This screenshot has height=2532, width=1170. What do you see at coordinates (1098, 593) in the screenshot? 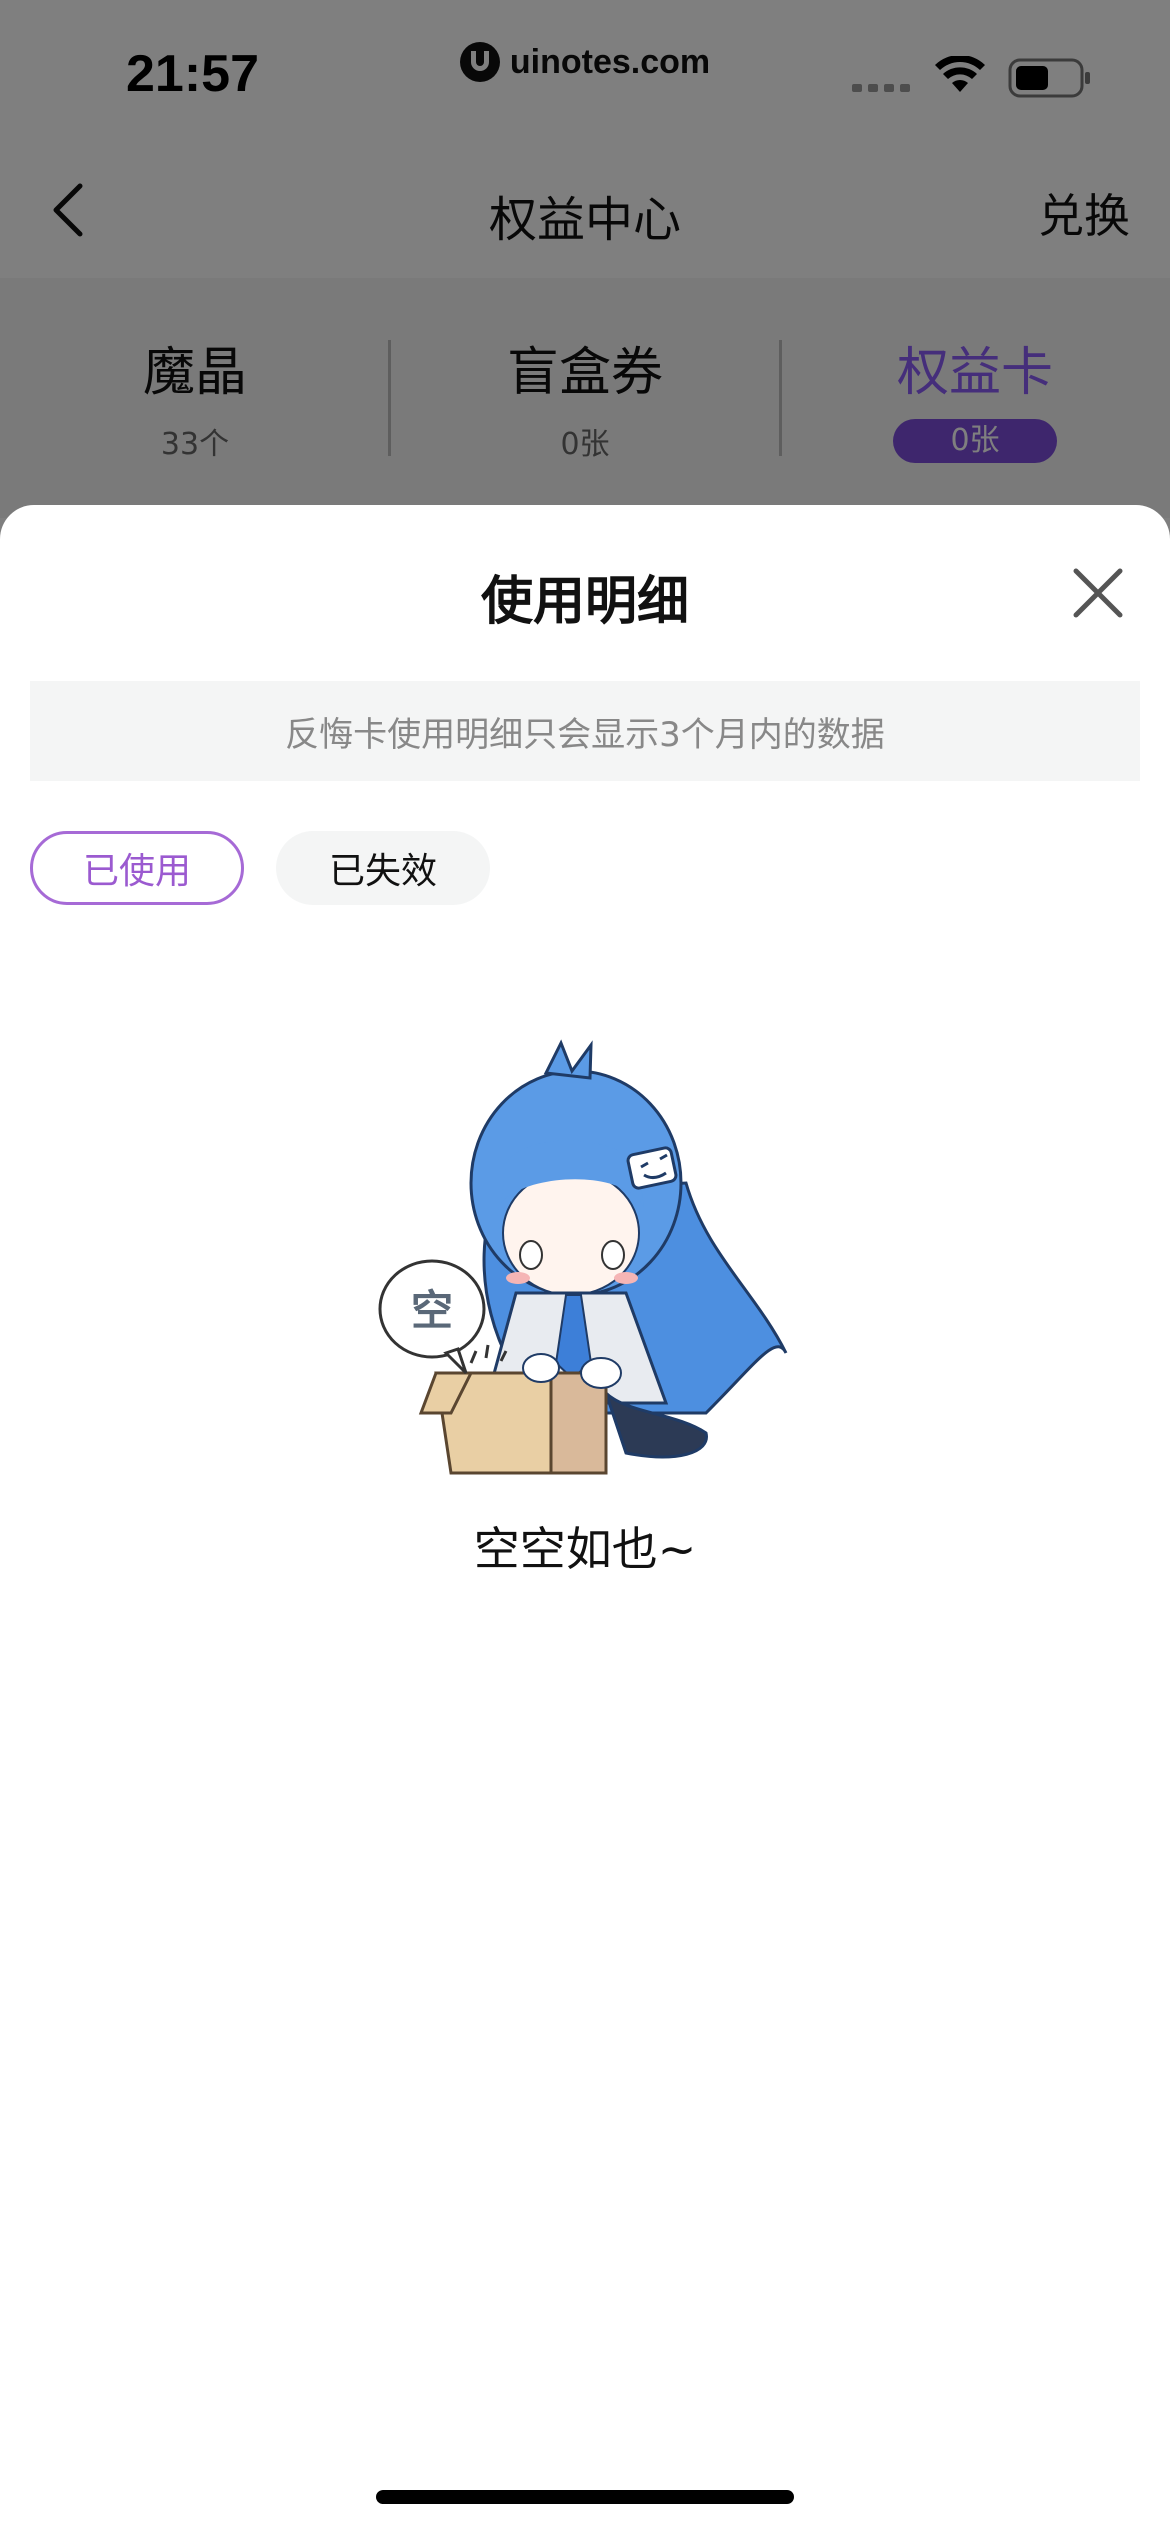
I see `close-icon` at bounding box center [1098, 593].